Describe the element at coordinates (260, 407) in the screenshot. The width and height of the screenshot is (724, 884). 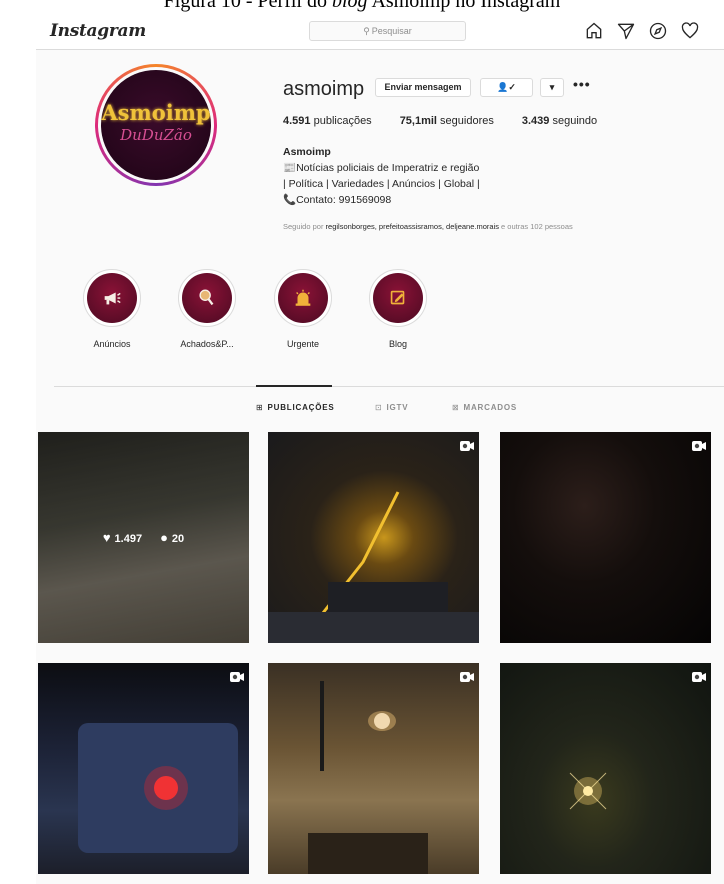
I see `grid-icon: ⊞` at that location.